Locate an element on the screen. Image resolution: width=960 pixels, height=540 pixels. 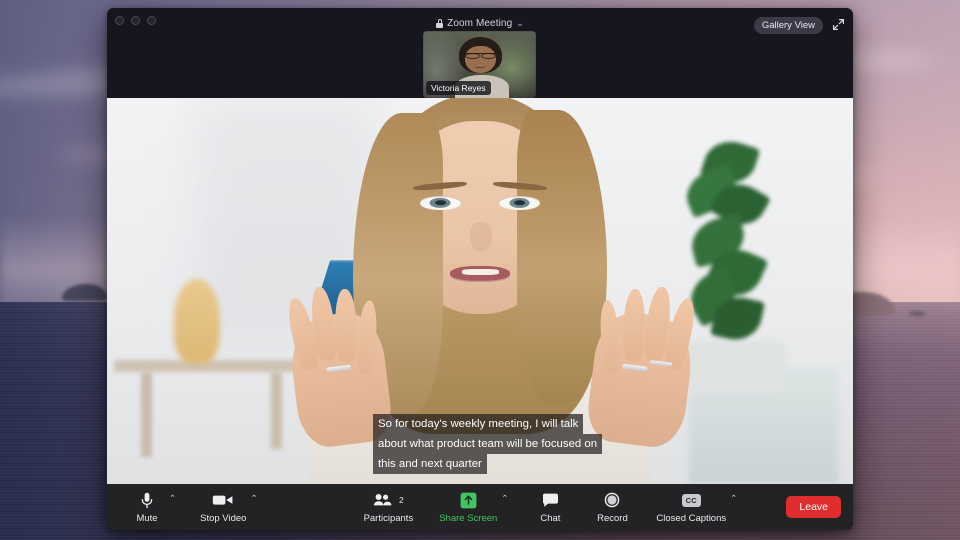
self-view-smile is located at coordinates (480, 66).